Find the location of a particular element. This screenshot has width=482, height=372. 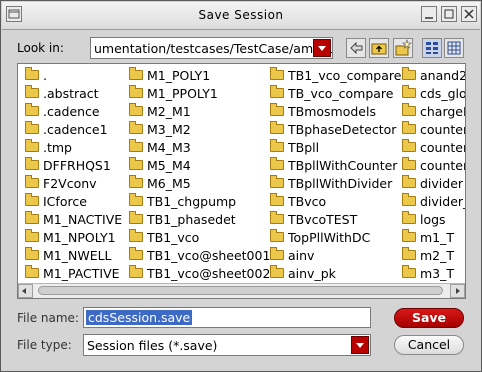

file-name-label: File name: is located at coordinates (48, 318).